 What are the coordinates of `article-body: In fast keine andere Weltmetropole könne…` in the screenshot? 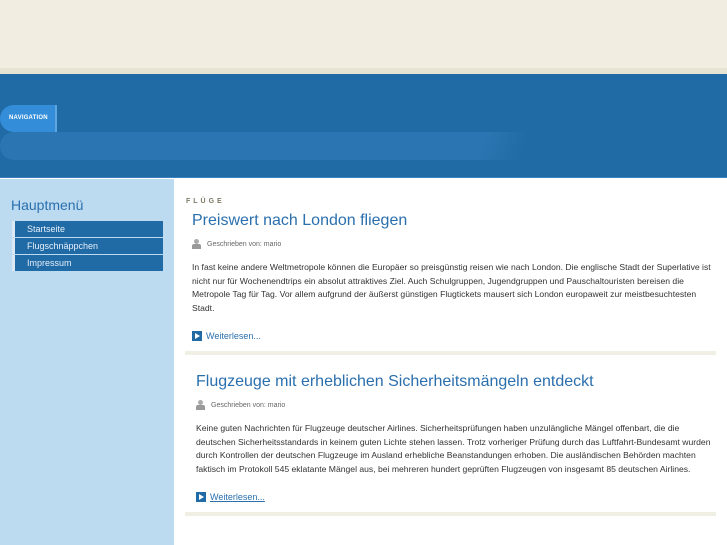 It's located at (451, 288).